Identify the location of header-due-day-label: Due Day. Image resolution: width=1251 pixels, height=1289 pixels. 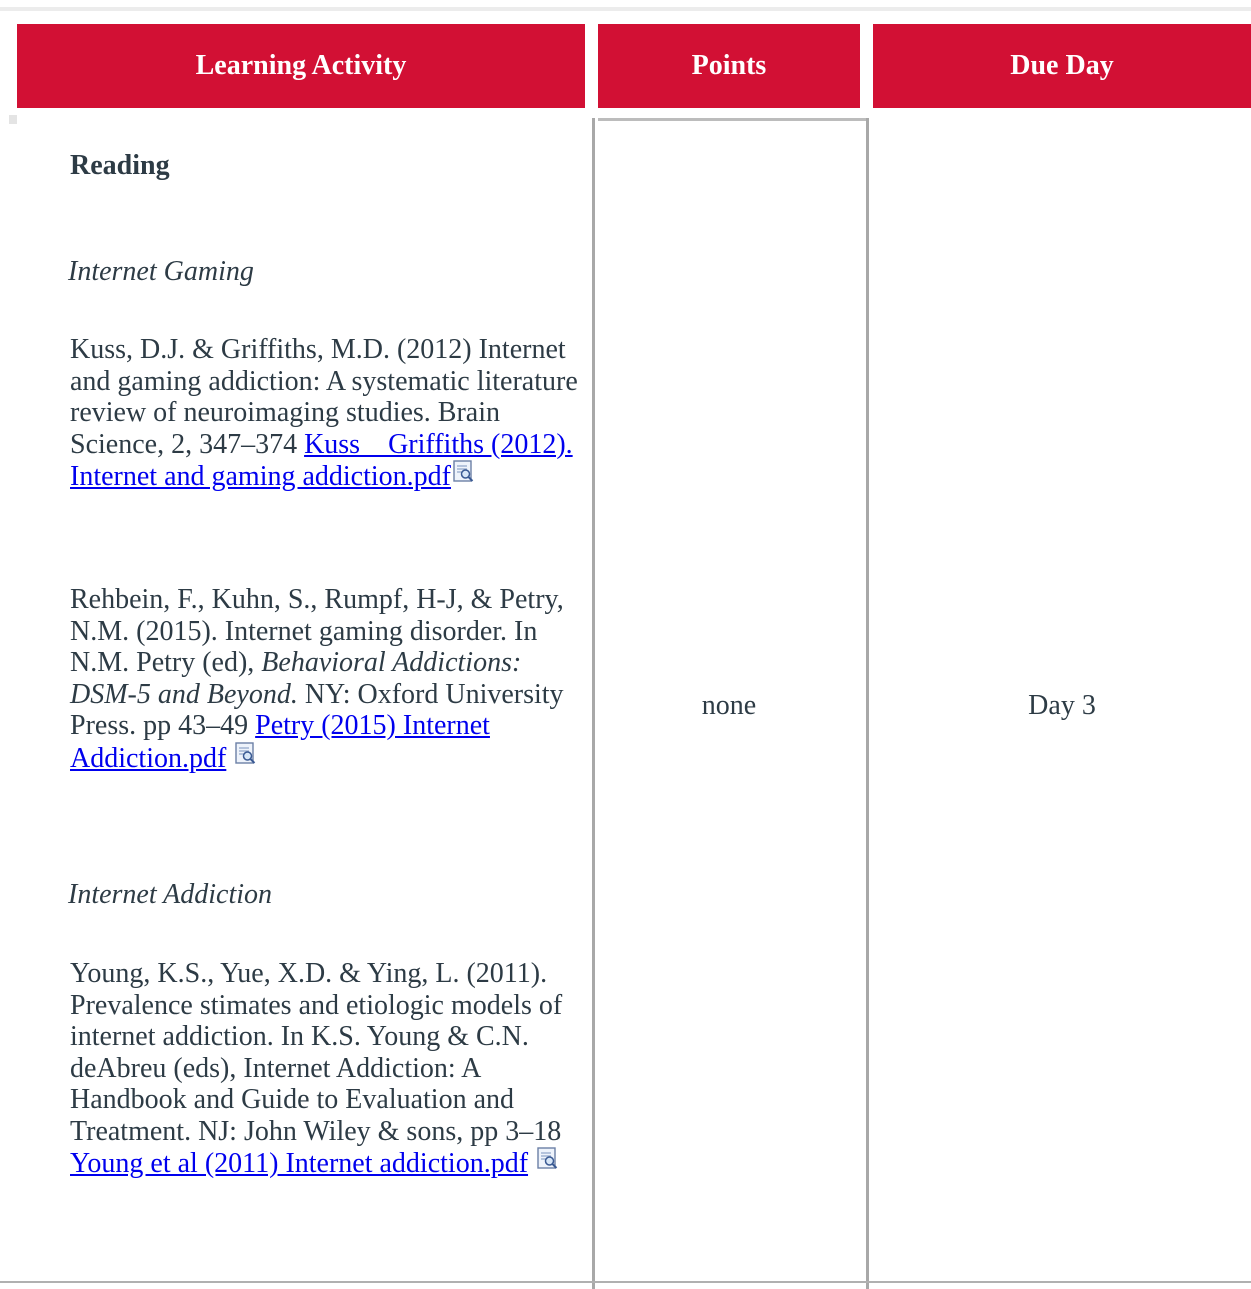
(1062, 65).